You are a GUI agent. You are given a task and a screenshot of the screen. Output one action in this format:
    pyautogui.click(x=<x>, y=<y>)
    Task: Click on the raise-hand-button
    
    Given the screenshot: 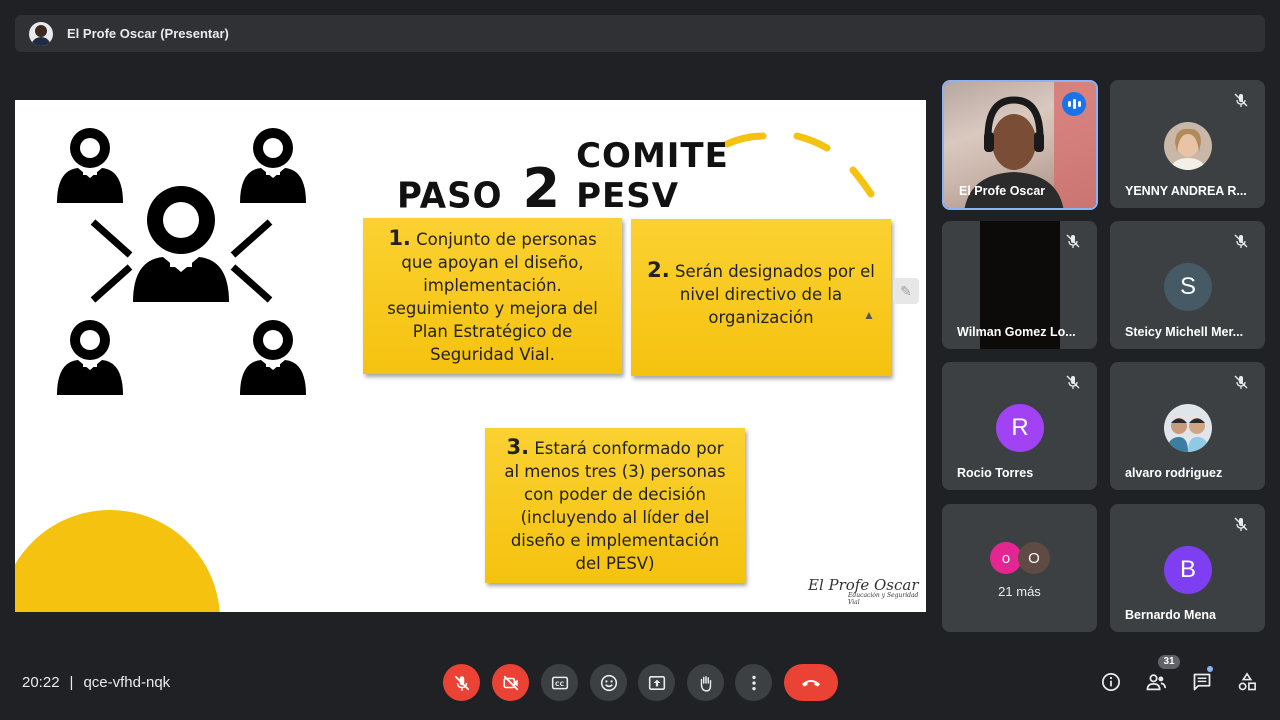 What is the action you would take?
    pyautogui.click(x=705, y=682)
    